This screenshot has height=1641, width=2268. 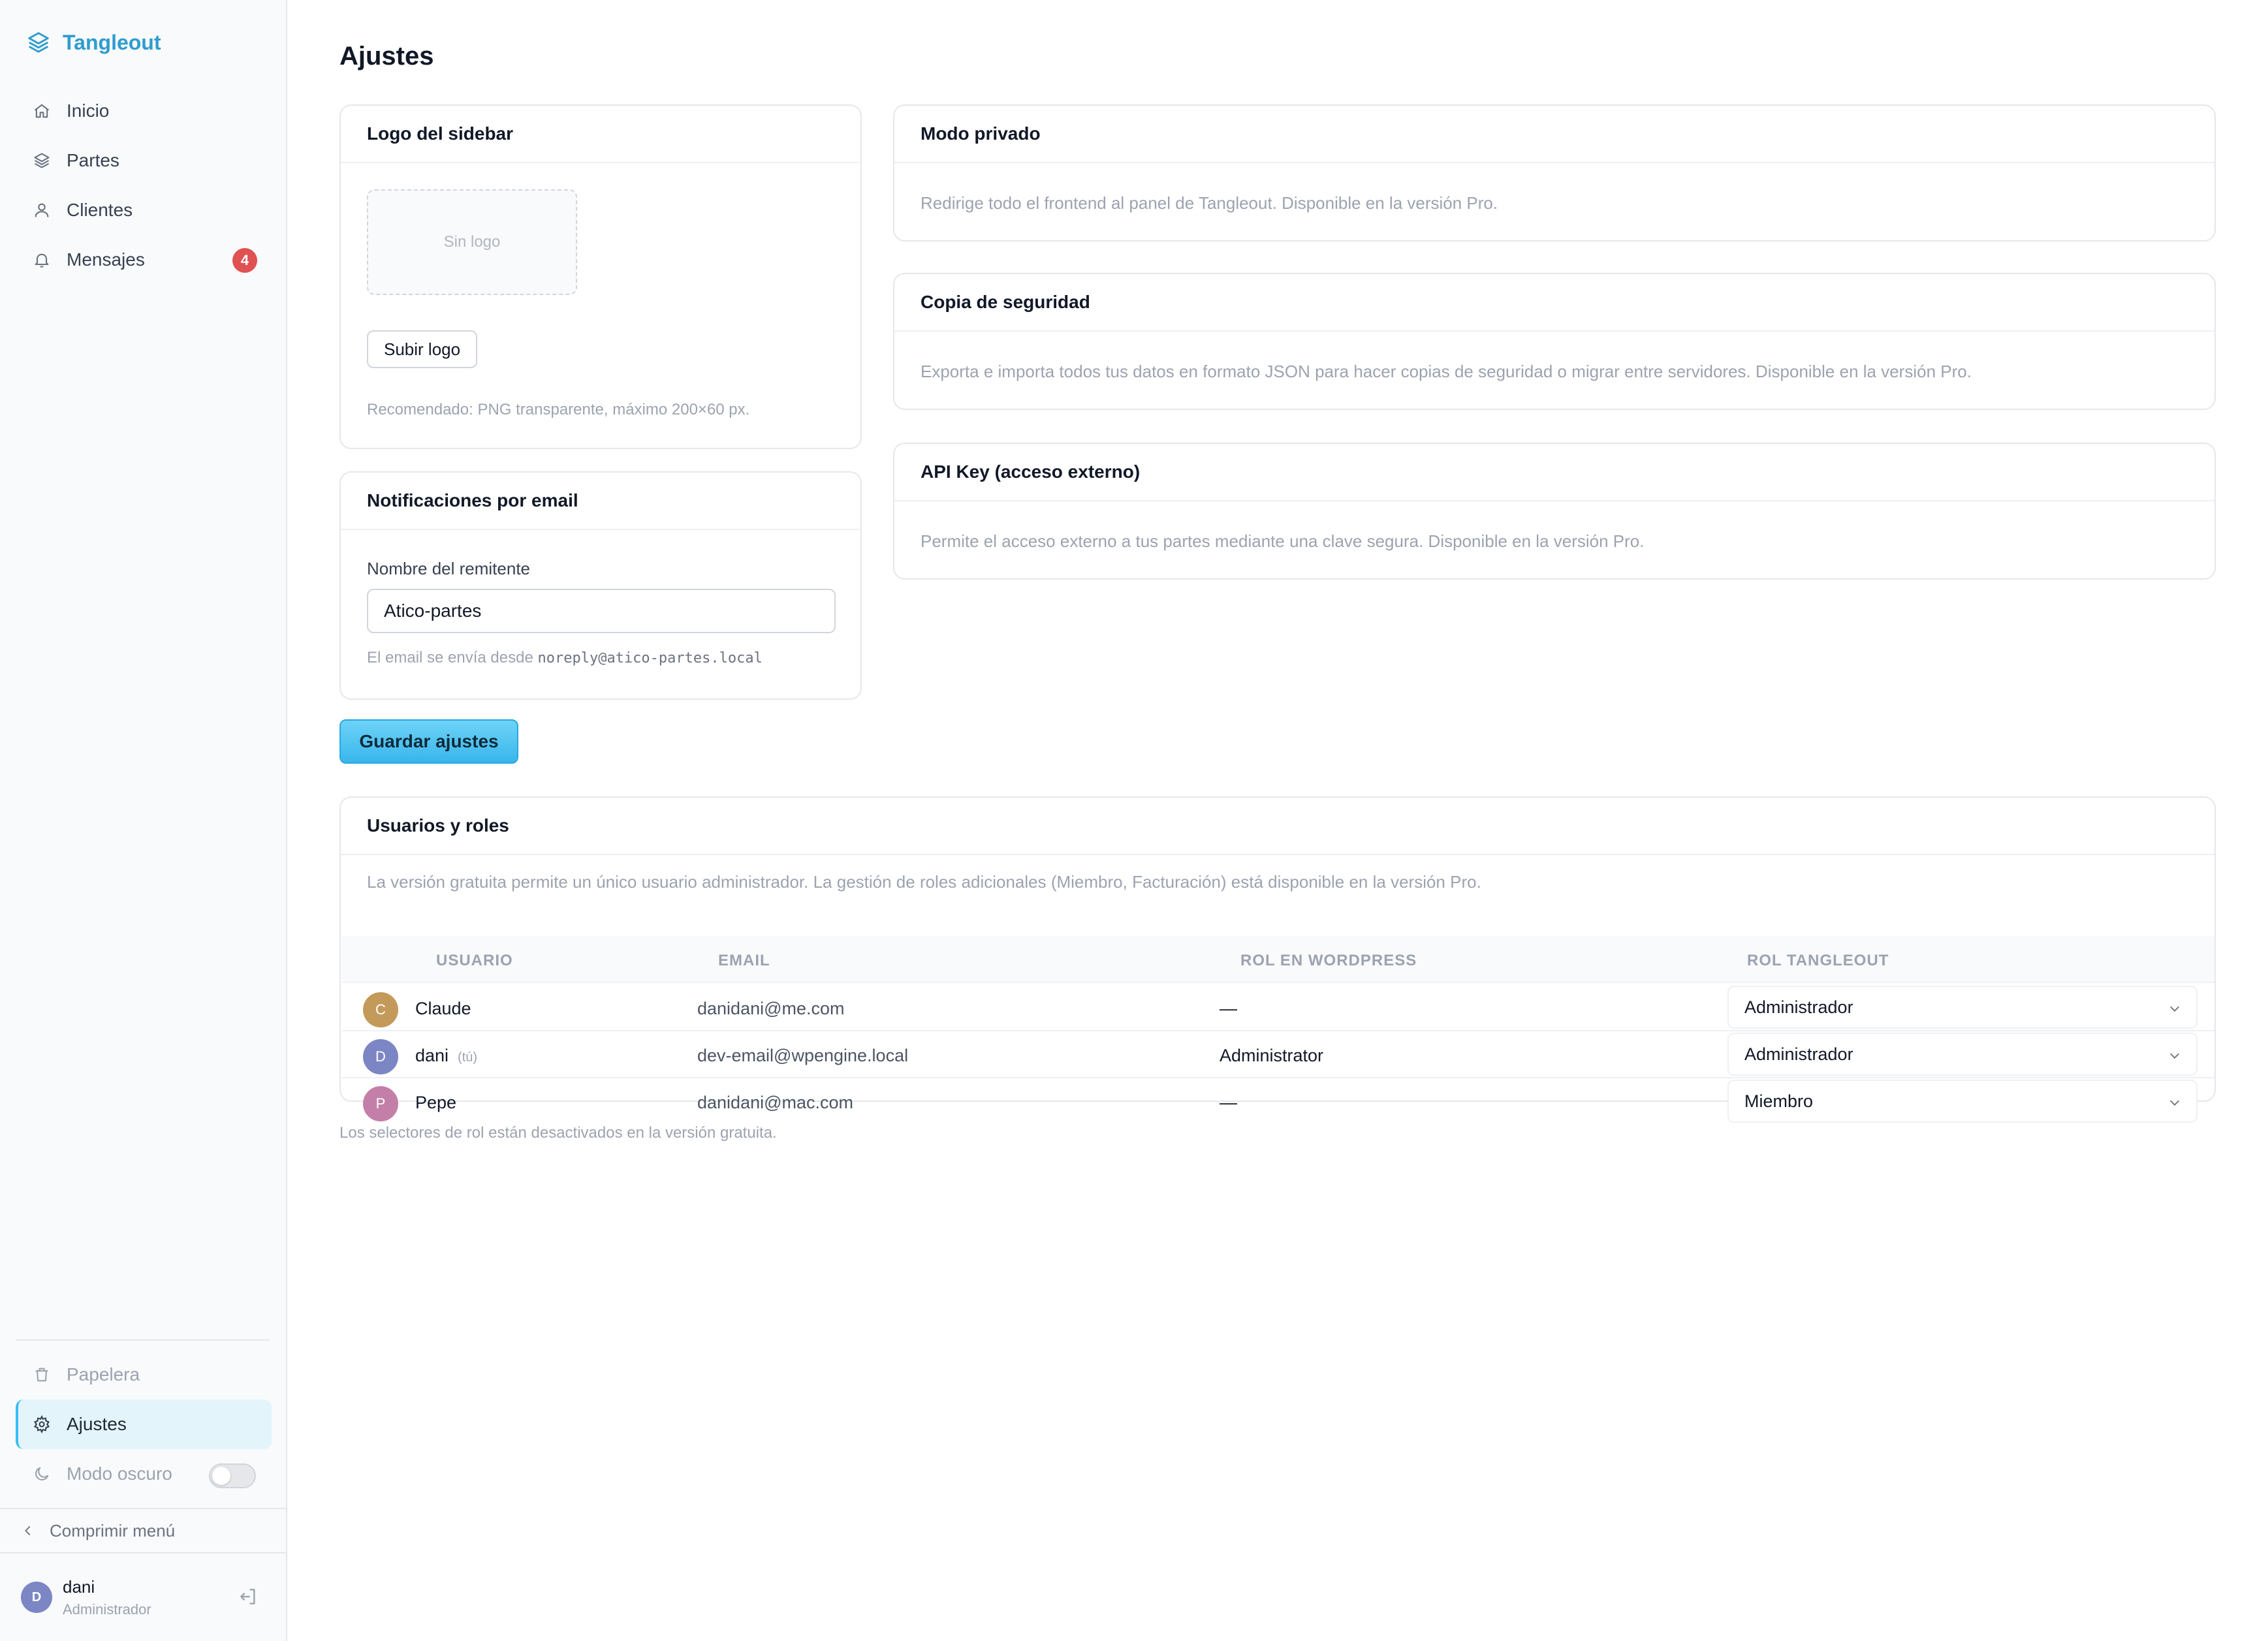 What do you see at coordinates (93, 160) in the screenshot?
I see `sidebar-item-label: Partes` at bounding box center [93, 160].